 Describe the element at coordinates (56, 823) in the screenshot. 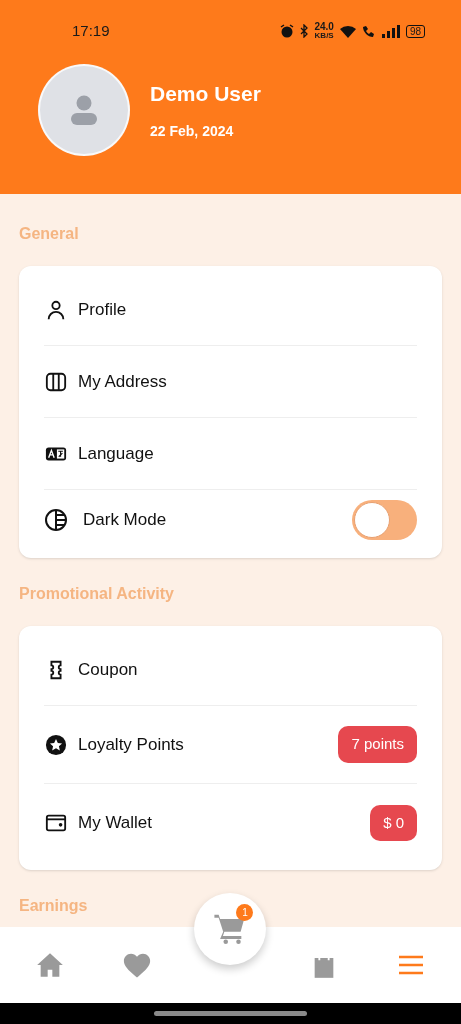

I see `wallet-icon` at that location.